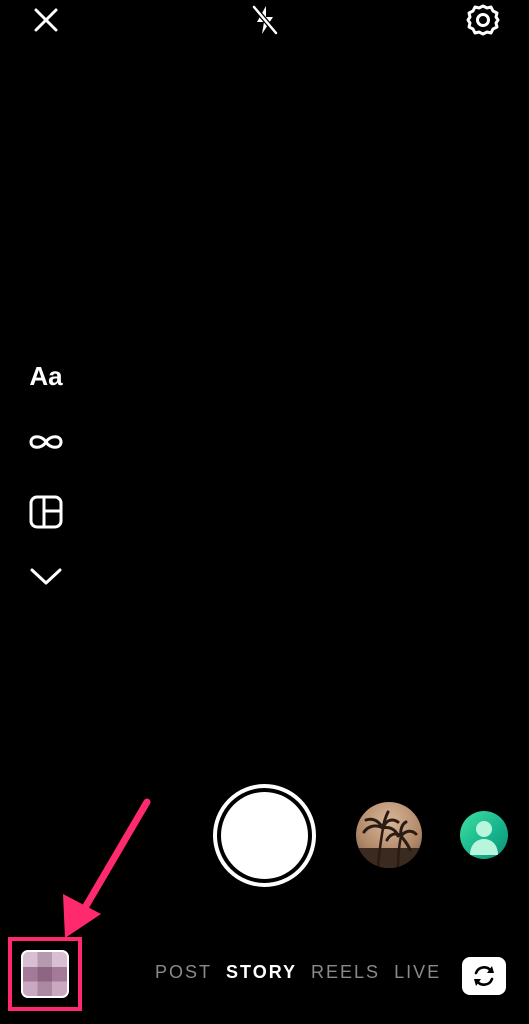  I want to click on shutter-button, so click(264, 835).